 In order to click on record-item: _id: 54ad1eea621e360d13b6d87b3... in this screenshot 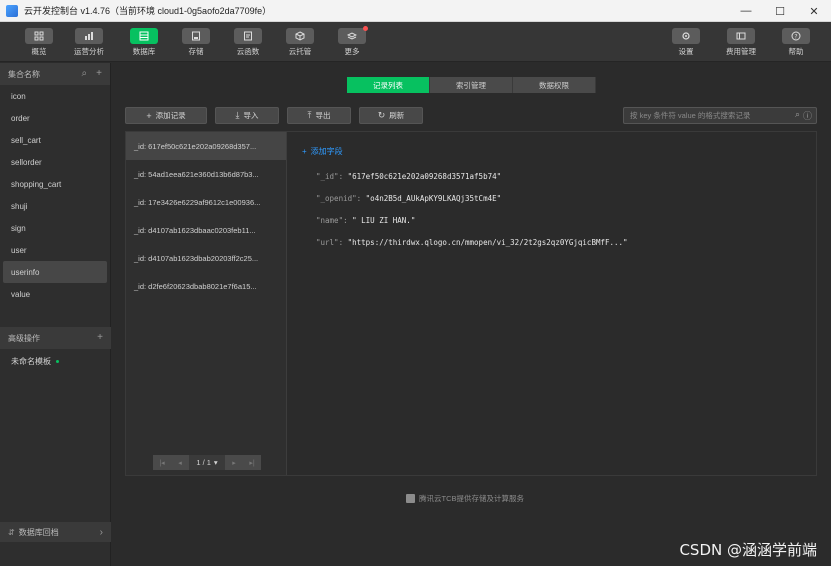, I will do `click(206, 174)`.